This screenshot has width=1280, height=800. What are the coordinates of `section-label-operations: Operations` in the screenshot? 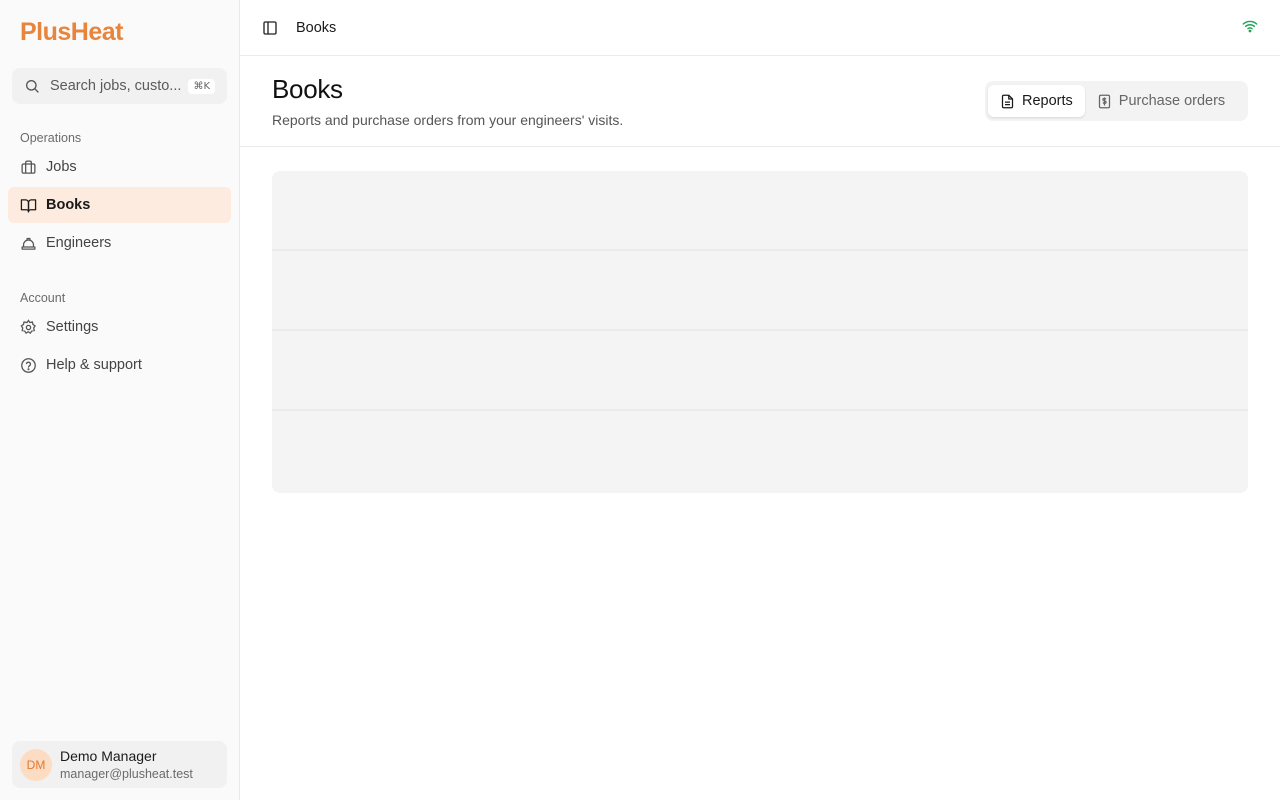 It's located at (51, 138).